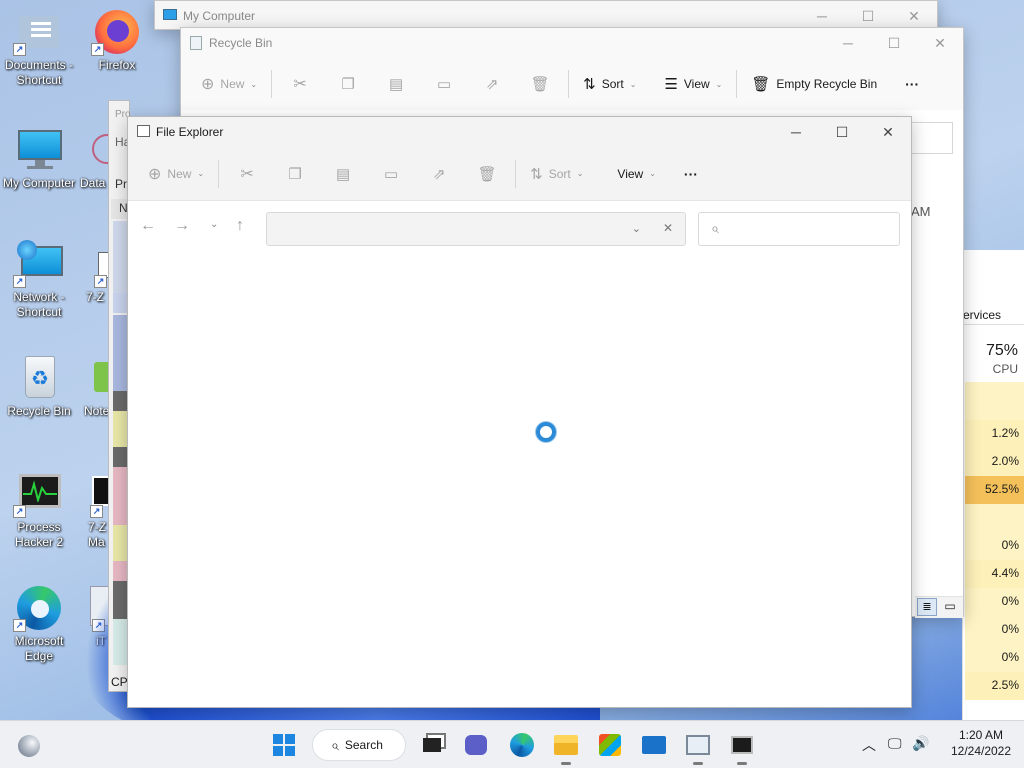 Image resolution: width=1024 pixels, height=768 pixels. Describe the element at coordinates (93, 272) in the screenshot. I see `desktop-icon-7zip: ↗ 7-Z` at that location.